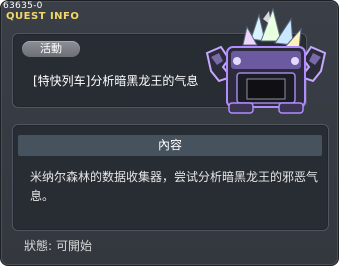  I want to click on quest-status: 狀態: 可開始, so click(58, 245).